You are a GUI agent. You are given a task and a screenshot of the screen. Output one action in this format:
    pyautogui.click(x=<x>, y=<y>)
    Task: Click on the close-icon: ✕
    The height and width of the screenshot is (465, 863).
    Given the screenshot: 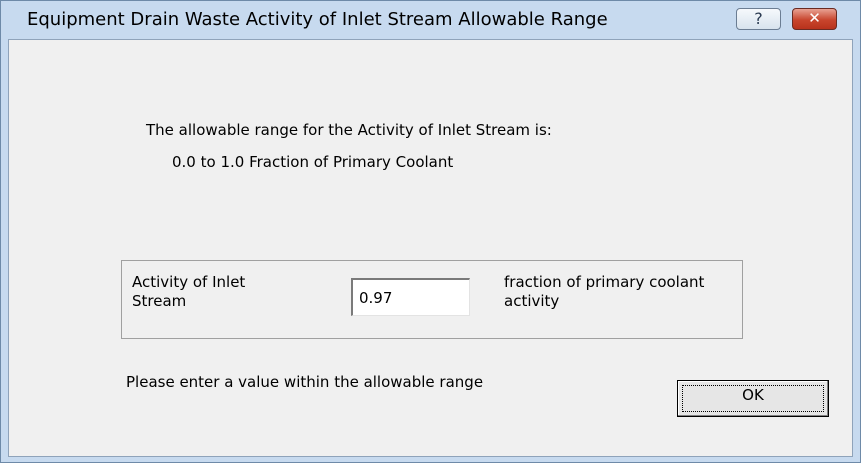 What is the action you would take?
    pyautogui.click(x=814, y=18)
    